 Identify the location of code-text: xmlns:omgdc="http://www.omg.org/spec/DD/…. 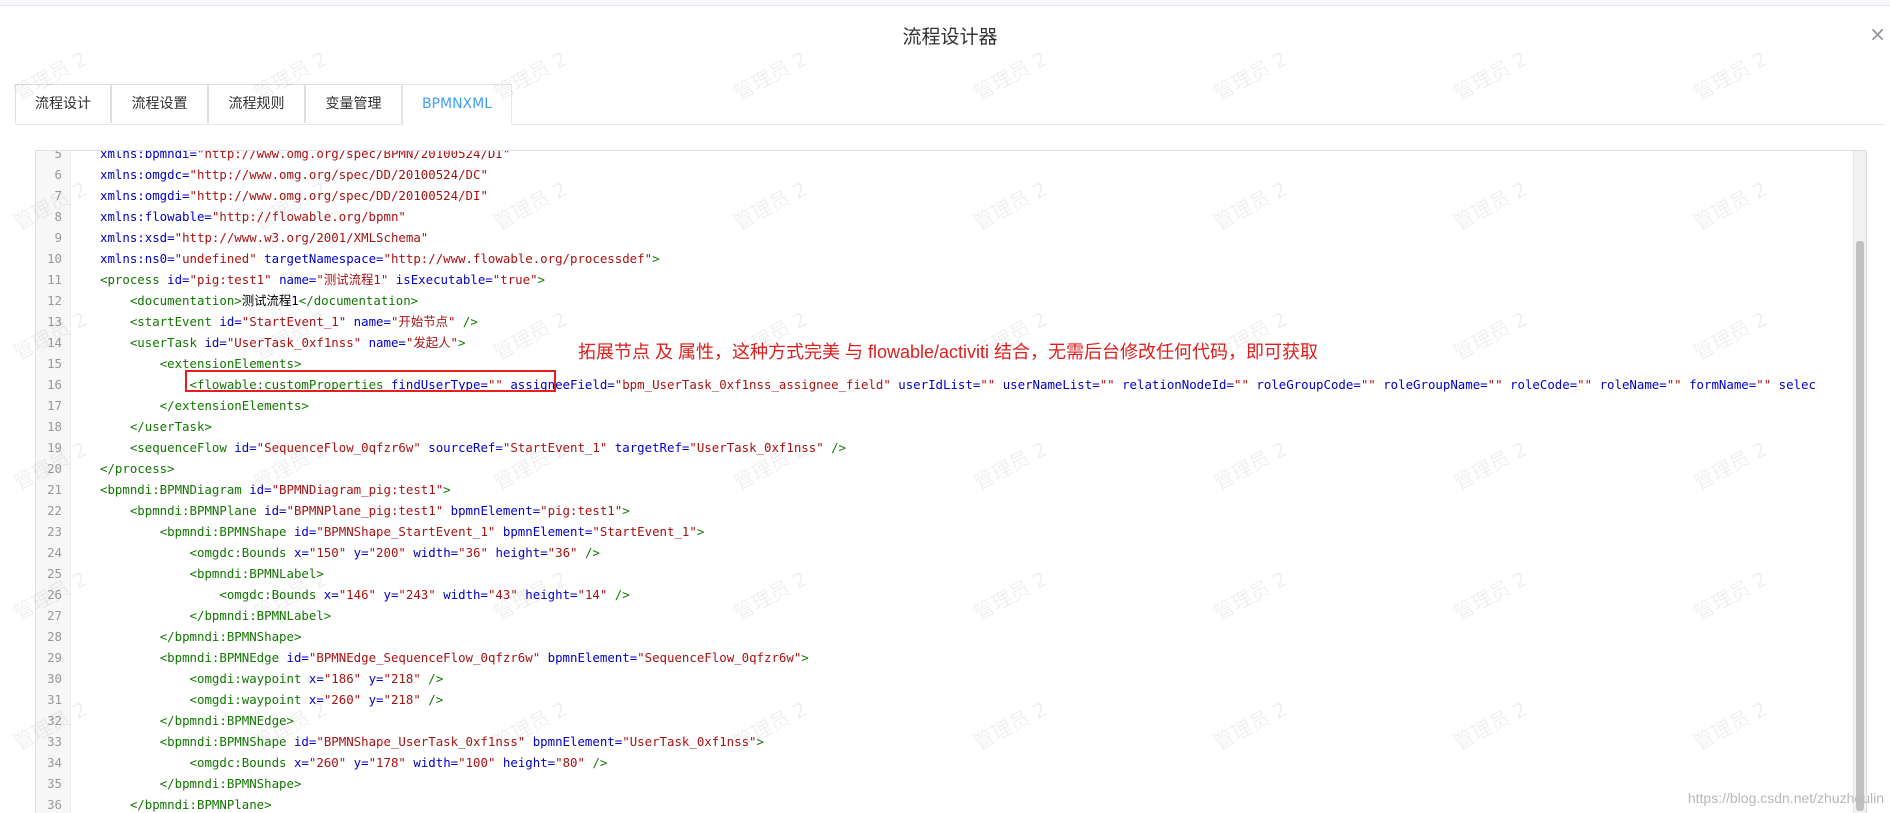
(294, 174).